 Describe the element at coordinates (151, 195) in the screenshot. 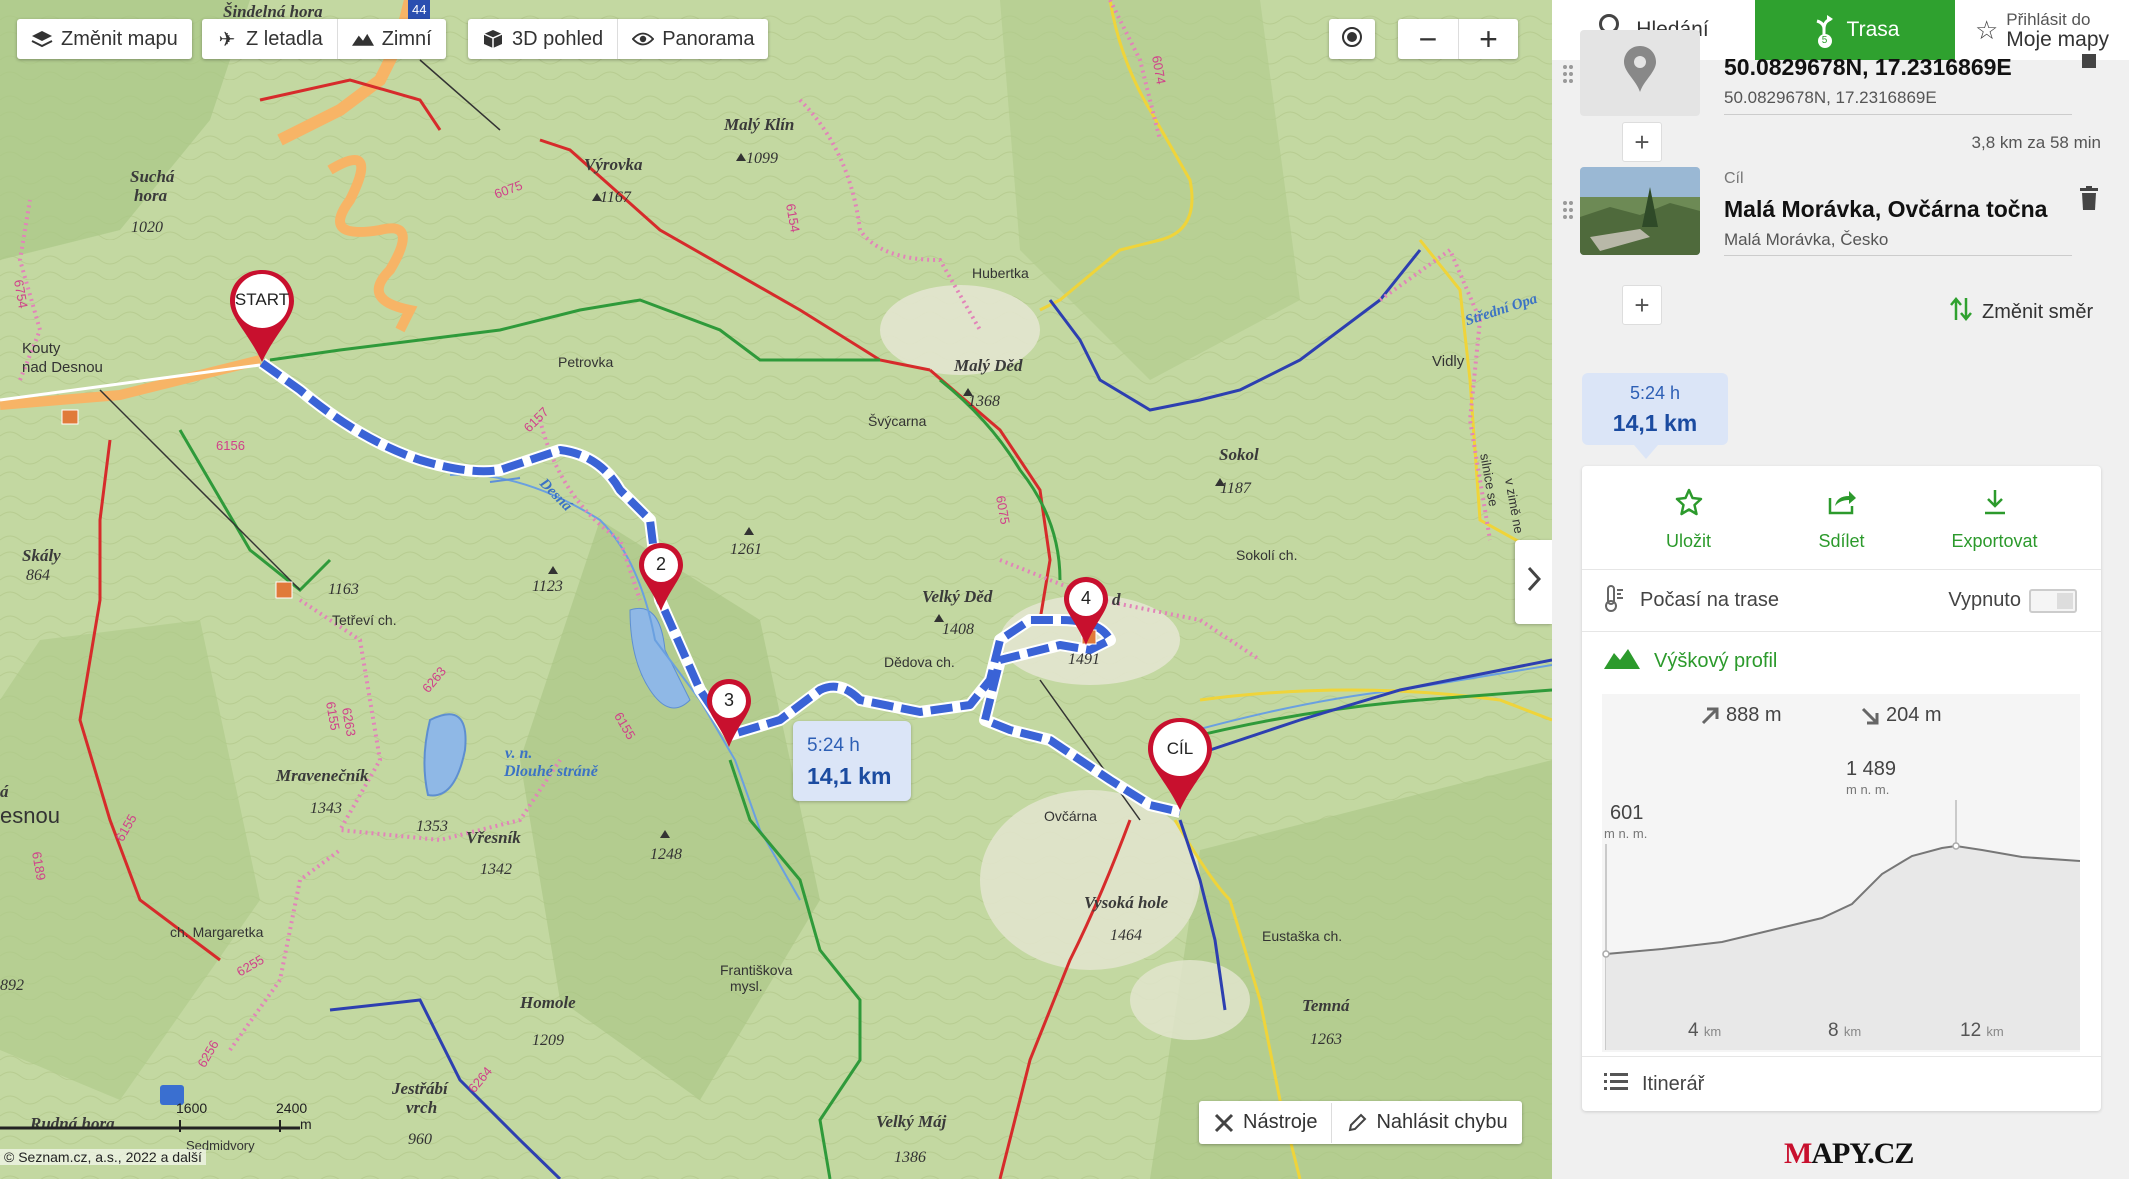

I see `map-label: hora` at that location.